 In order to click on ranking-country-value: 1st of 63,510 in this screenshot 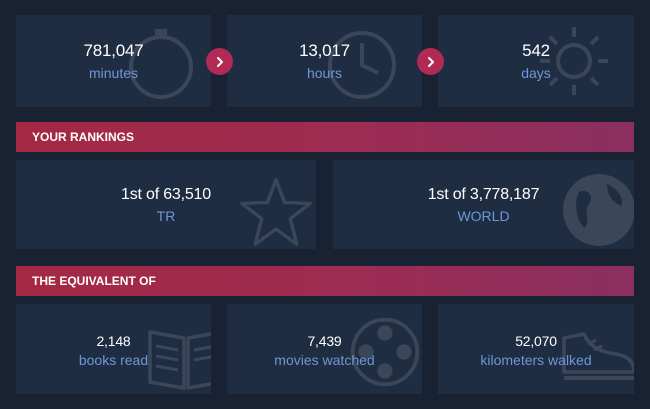, I will do `click(166, 194)`.